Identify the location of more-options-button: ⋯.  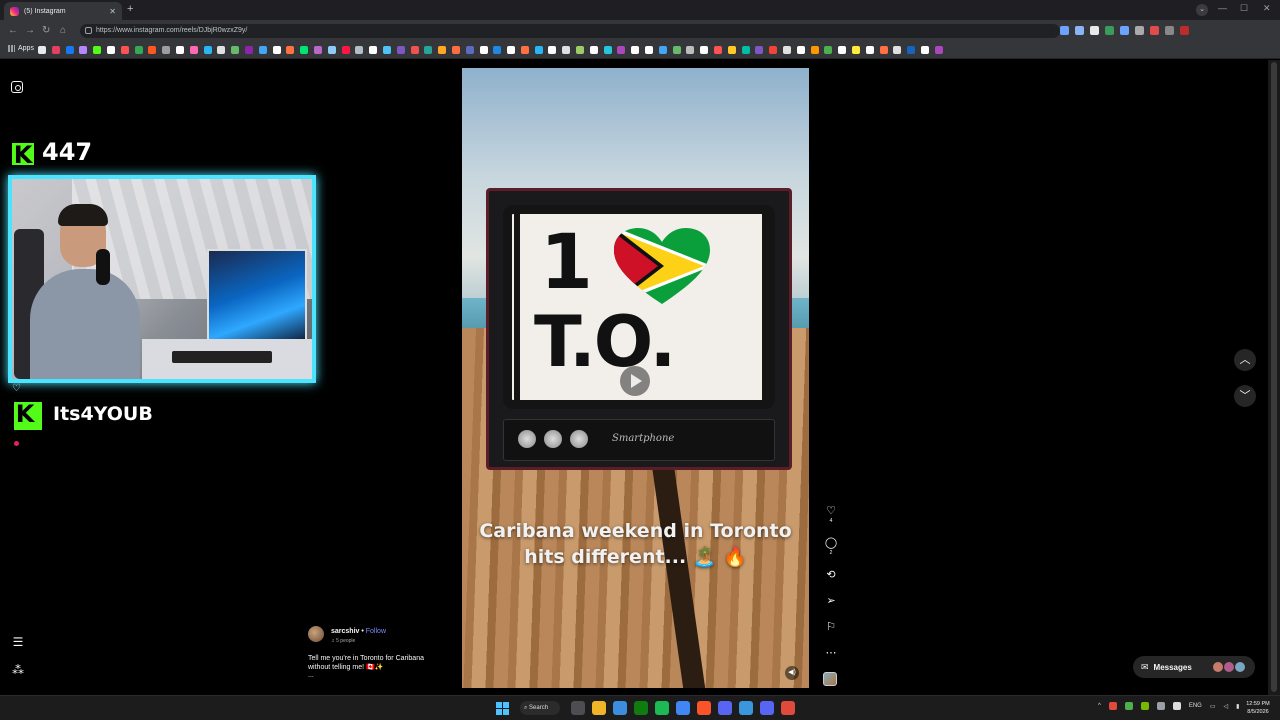
(831, 653).